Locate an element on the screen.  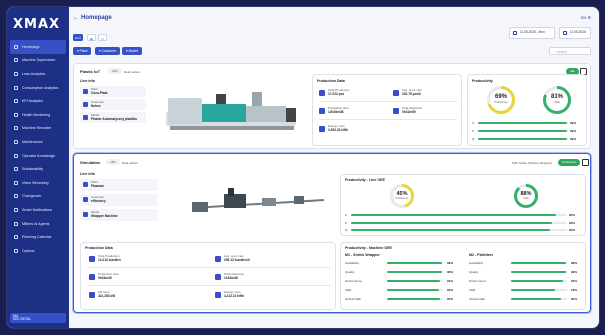
pd-production-time: Production time 12h28m38 is located at coordinates (334, 110).